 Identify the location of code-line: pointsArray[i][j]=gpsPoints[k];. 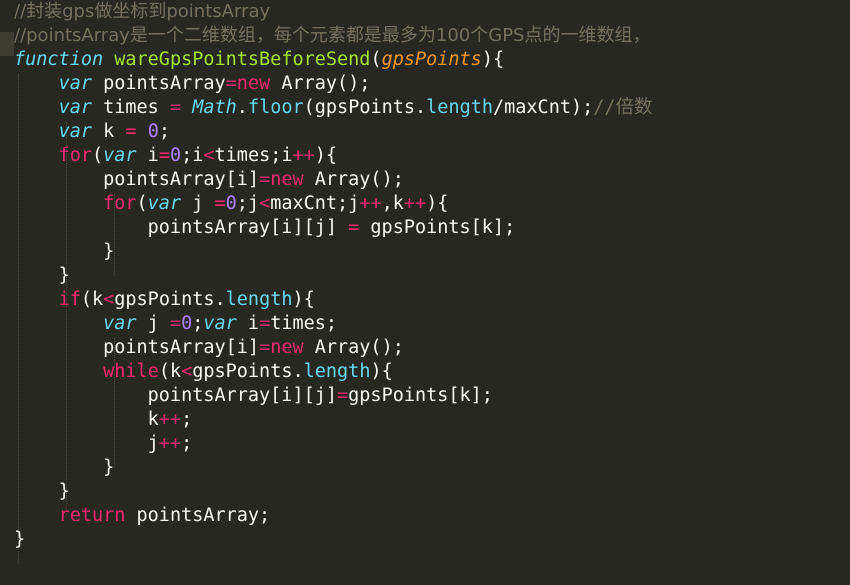
(432, 396).